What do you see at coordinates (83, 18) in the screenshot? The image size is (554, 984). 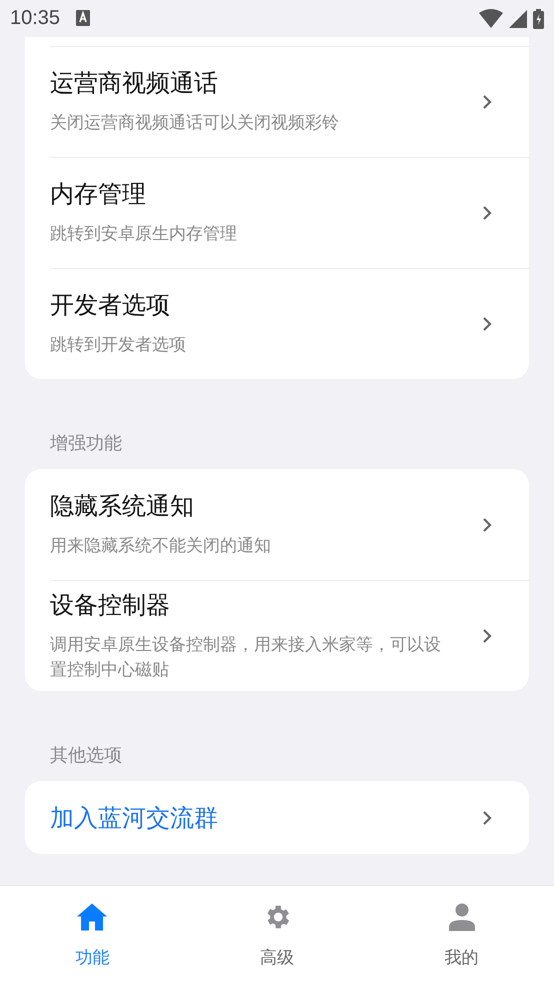 I see `keyboard-notification-icon` at bounding box center [83, 18].